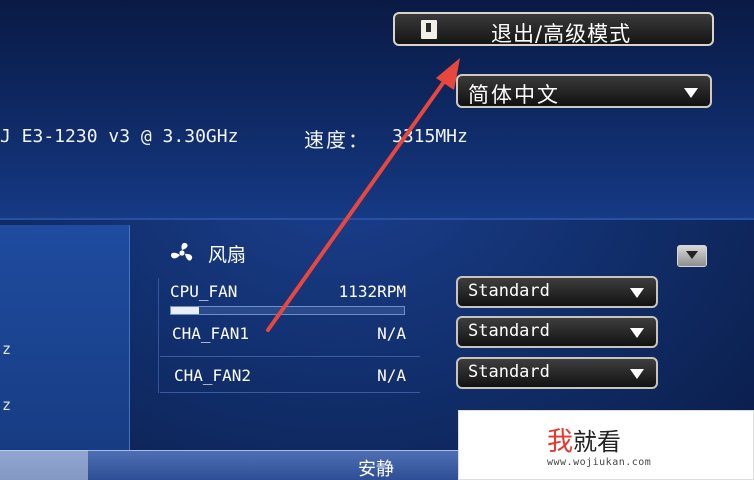 The width and height of the screenshot is (754, 480). Describe the element at coordinates (429, 29) in the screenshot. I see `exit-door-icon` at that location.